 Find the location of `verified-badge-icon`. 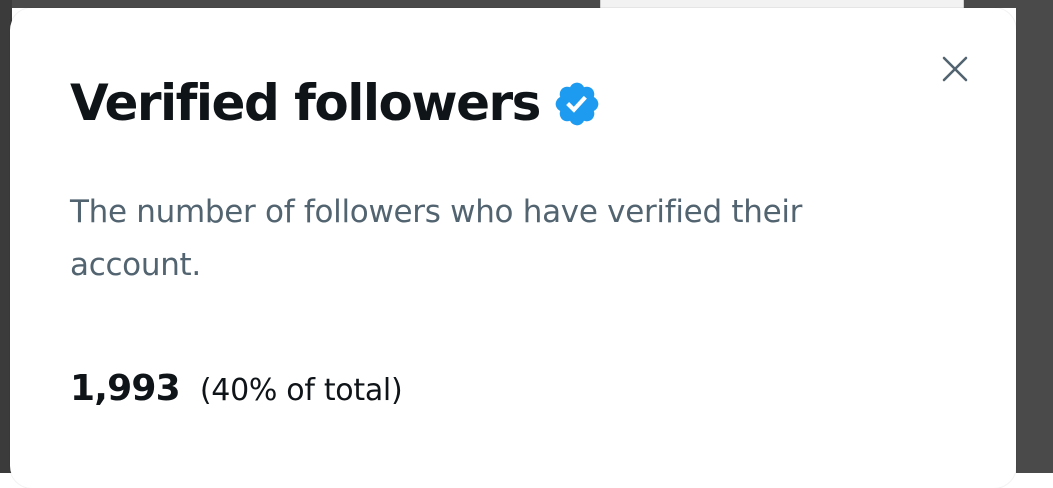

verified-badge-icon is located at coordinates (577, 104).